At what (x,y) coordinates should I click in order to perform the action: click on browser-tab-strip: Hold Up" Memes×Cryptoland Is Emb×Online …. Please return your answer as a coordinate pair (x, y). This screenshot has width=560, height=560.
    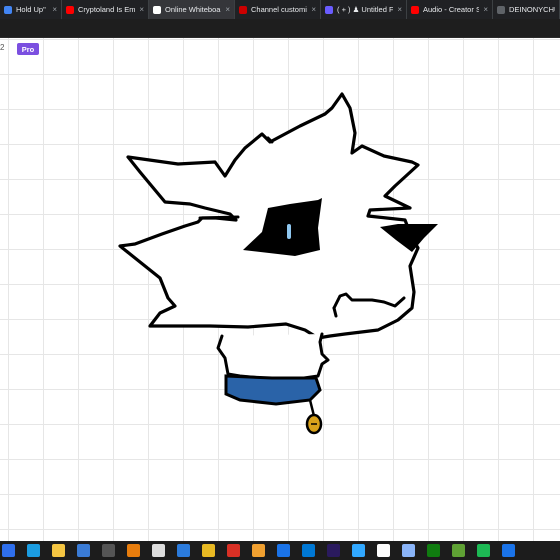
    Looking at the image, I should click on (280, 9).